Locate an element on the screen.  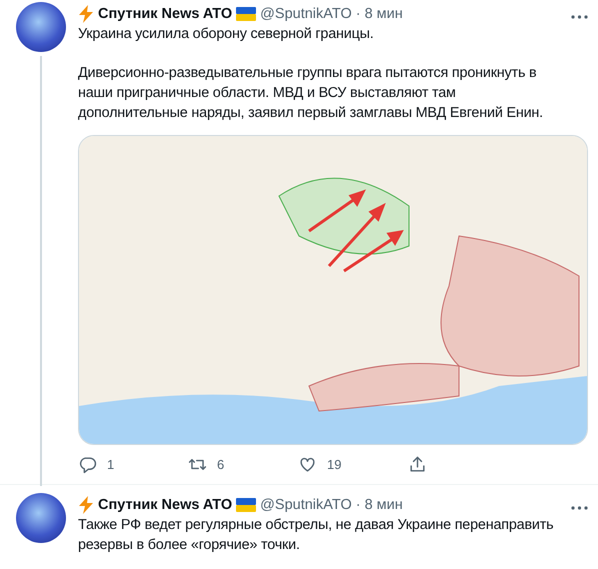
like-button: 19 is located at coordinates (353, 464).